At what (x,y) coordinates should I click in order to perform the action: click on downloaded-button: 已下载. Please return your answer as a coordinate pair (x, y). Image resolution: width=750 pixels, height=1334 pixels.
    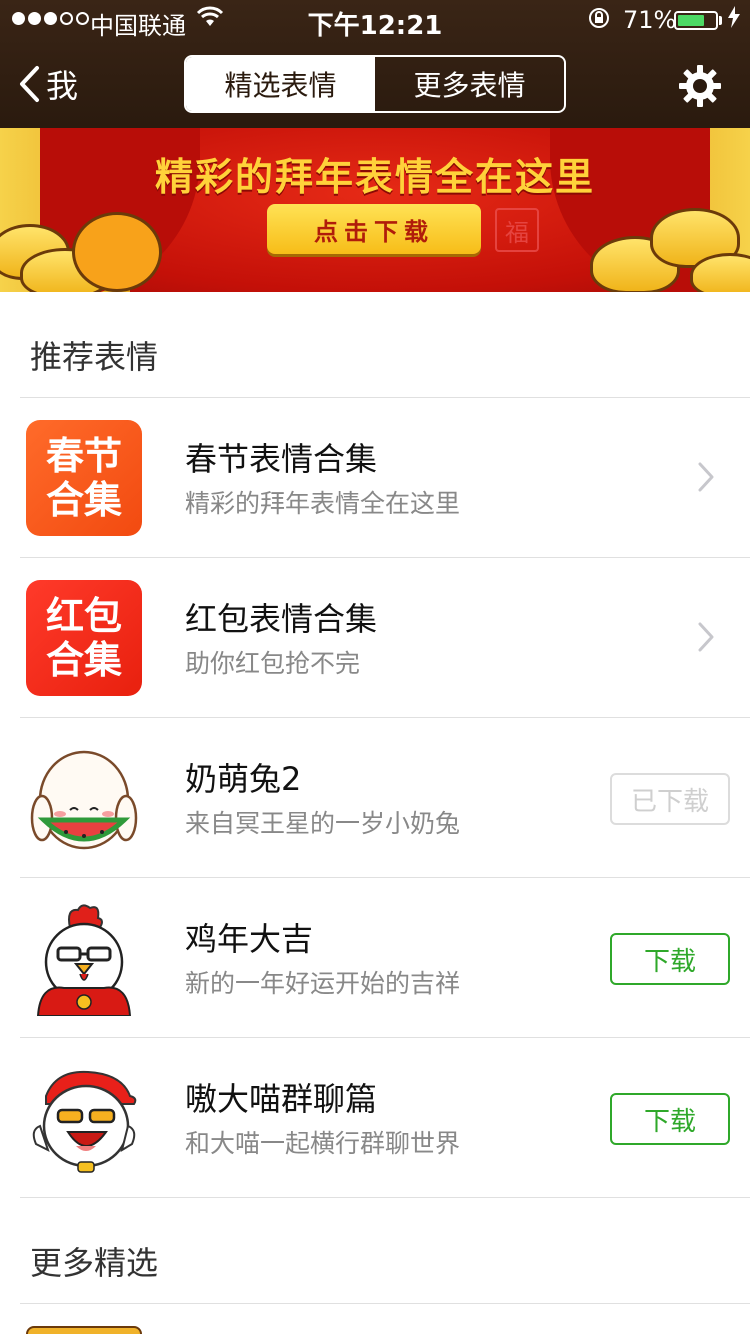
    Looking at the image, I should click on (670, 799).